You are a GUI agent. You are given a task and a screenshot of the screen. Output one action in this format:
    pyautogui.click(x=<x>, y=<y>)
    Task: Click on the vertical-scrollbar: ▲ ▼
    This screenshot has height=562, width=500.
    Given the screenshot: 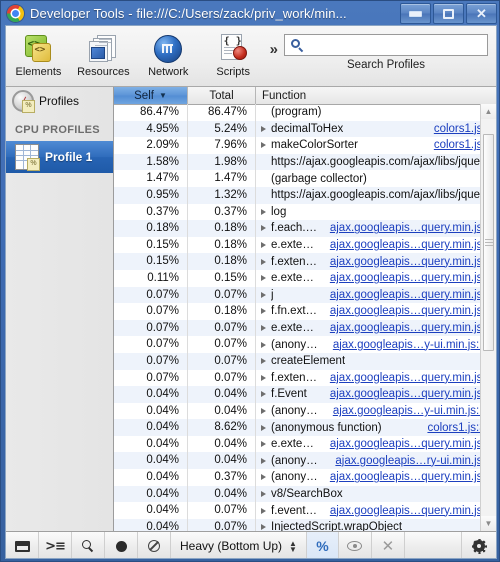 What is the action you would take?
    pyautogui.click(x=488, y=317)
    